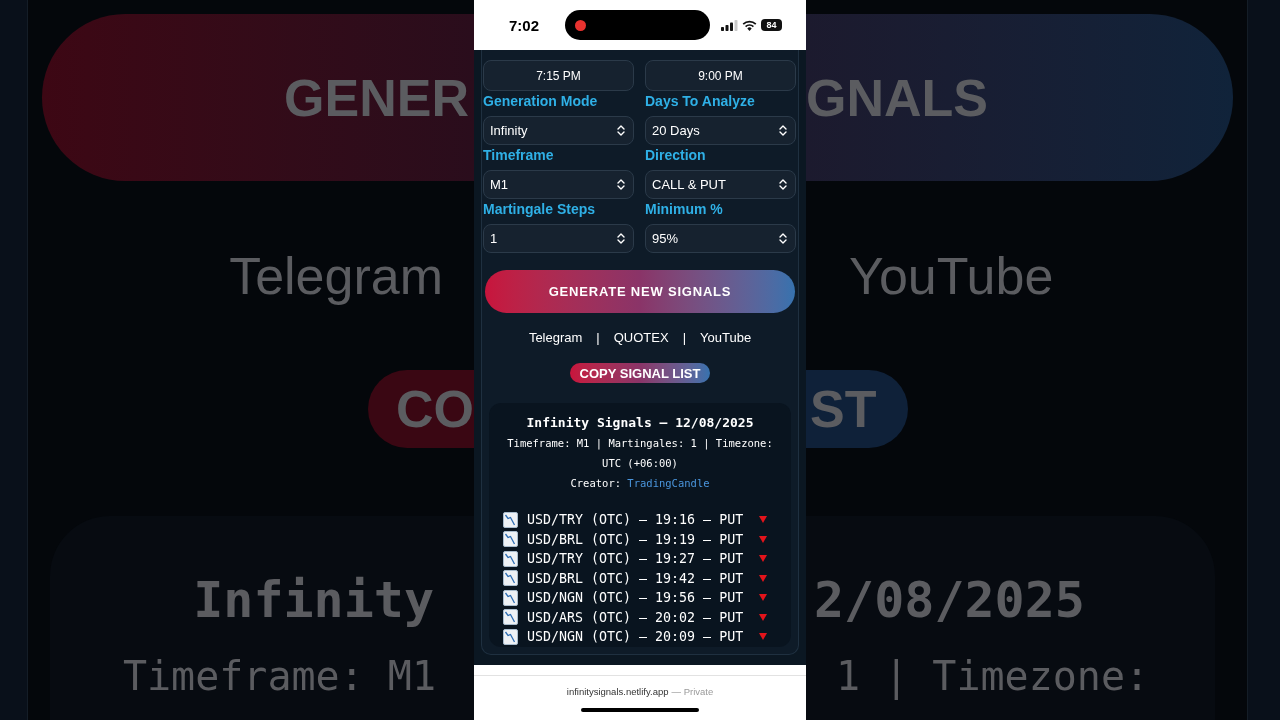 This screenshot has width=1280, height=720. I want to click on field-label: Days To Analyze, so click(700, 101).